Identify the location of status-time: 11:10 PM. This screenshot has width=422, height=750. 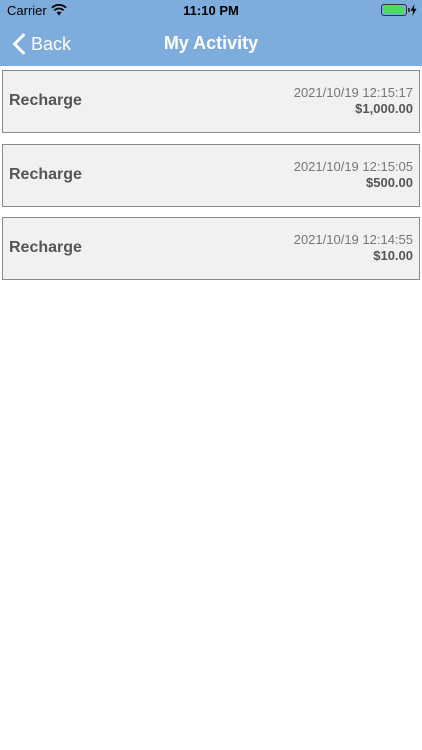
(211, 10).